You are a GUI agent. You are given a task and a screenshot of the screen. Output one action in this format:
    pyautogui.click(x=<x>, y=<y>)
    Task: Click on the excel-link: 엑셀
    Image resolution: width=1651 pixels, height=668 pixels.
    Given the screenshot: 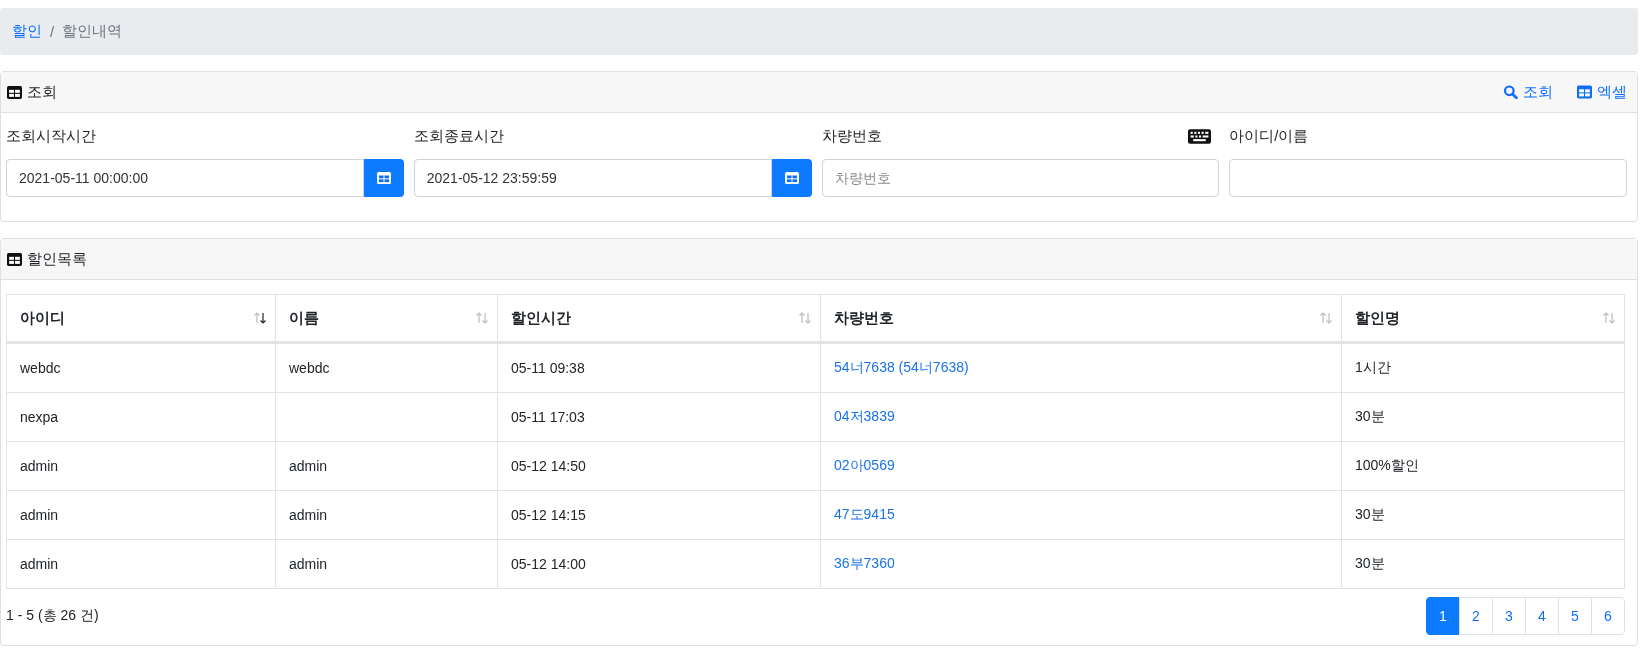 What is the action you would take?
    pyautogui.click(x=1602, y=92)
    